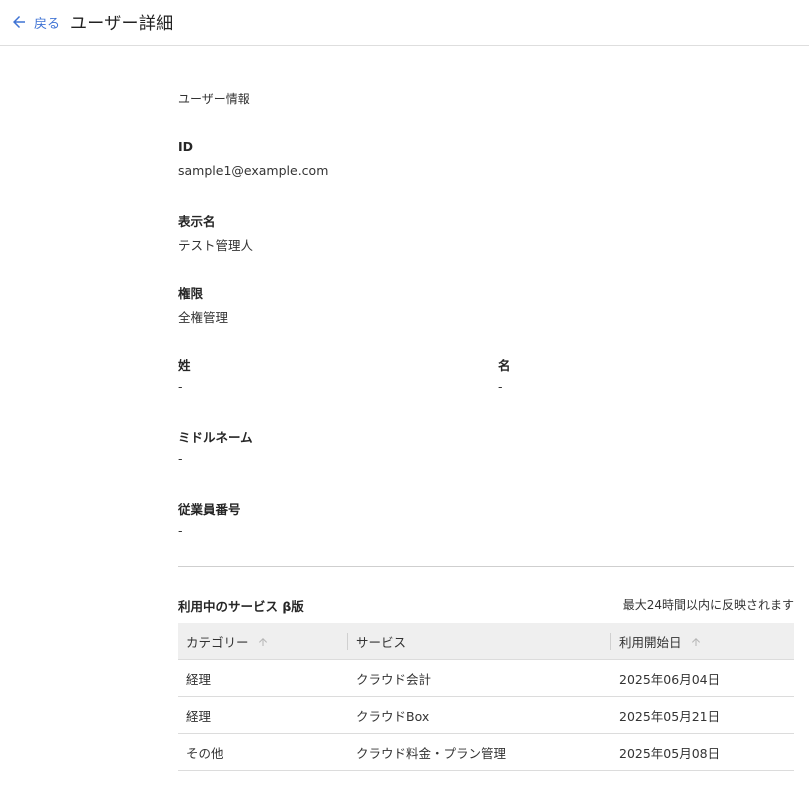 The height and width of the screenshot is (787, 809). I want to click on column-header-label: 利用開始日, so click(650, 642).